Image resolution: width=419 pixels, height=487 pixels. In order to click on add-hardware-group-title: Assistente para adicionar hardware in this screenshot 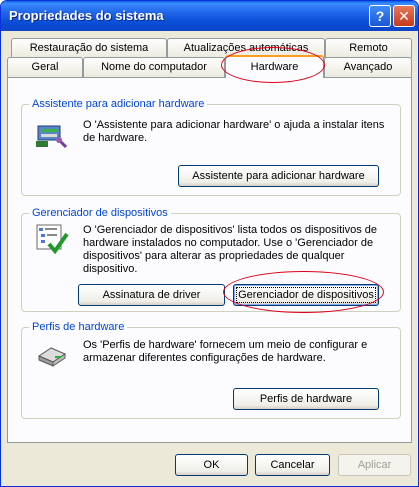, I will do `click(118, 104)`.